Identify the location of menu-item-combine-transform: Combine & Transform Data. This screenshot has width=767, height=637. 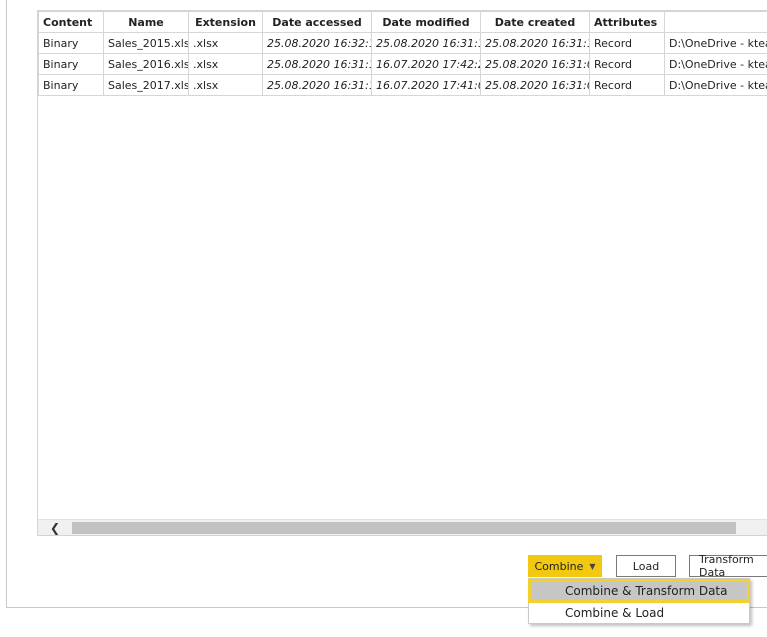
(639, 591).